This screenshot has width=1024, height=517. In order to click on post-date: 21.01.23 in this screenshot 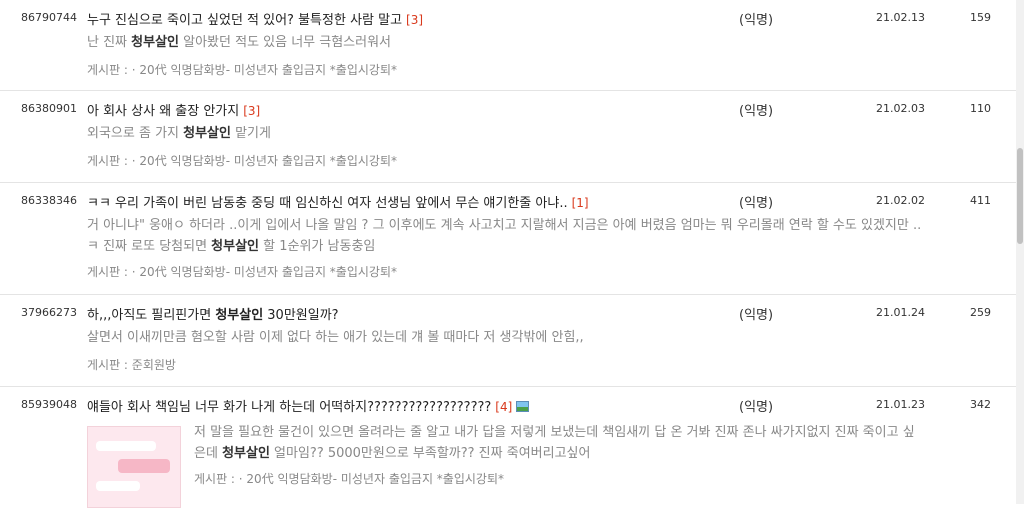, I will do `click(900, 404)`.